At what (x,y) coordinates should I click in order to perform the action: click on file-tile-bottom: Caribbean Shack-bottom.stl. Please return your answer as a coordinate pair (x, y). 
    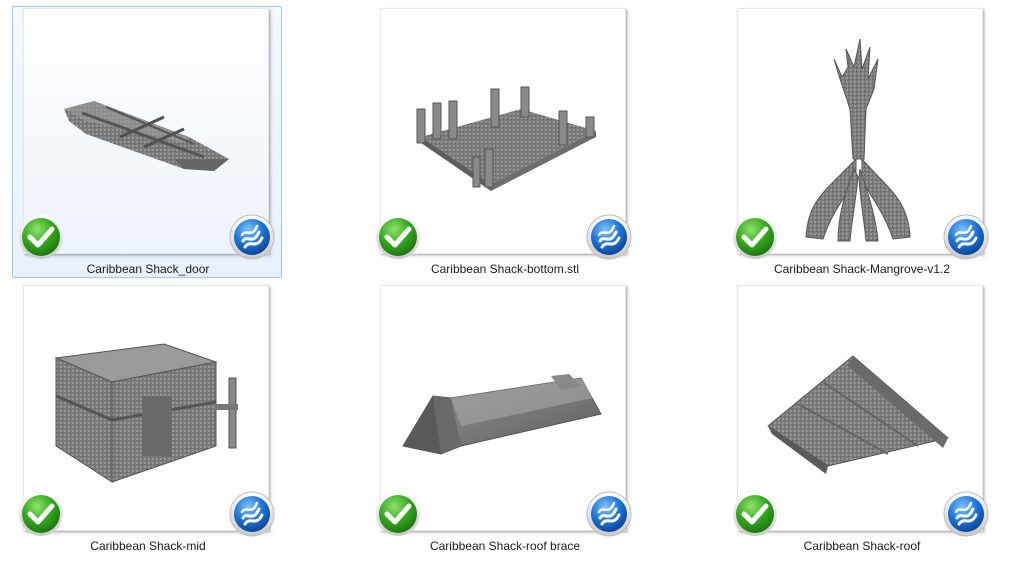
    Looking at the image, I should click on (504, 142).